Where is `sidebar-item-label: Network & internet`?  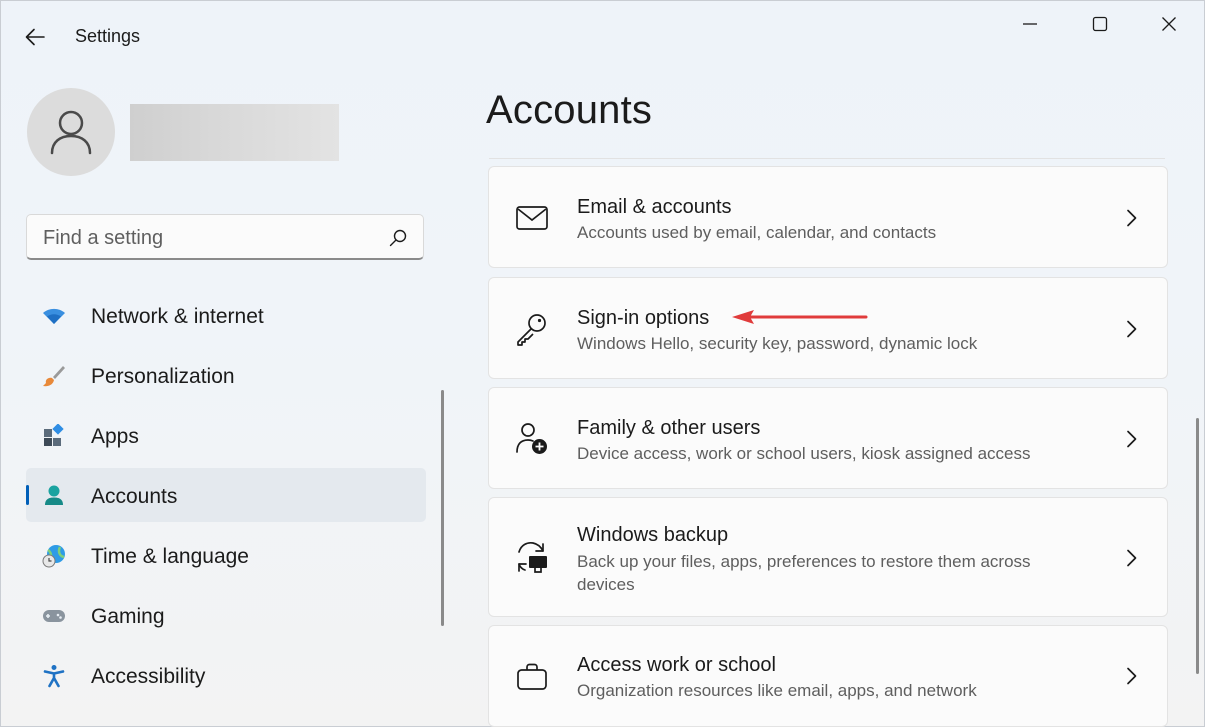 sidebar-item-label: Network & internet is located at coordinates (177, 316).